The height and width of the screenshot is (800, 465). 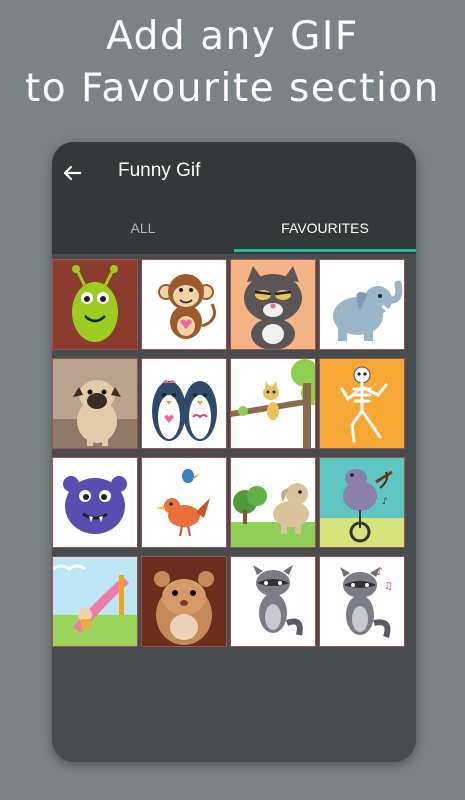 What do you see at coordinates (234, 173) in the screenshot?
I see `app-bar: Funny Gif` at bounding box center [234, 173].